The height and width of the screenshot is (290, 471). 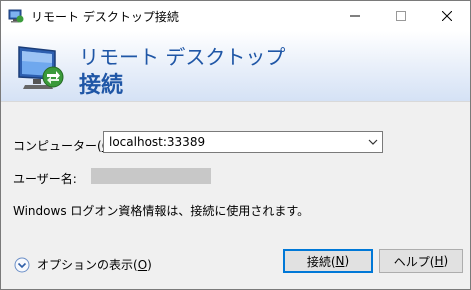 What do you see at coordinates (22, 265) in the screenshot?
I see `expand-circle-icon` at bounding box center [22, 265].